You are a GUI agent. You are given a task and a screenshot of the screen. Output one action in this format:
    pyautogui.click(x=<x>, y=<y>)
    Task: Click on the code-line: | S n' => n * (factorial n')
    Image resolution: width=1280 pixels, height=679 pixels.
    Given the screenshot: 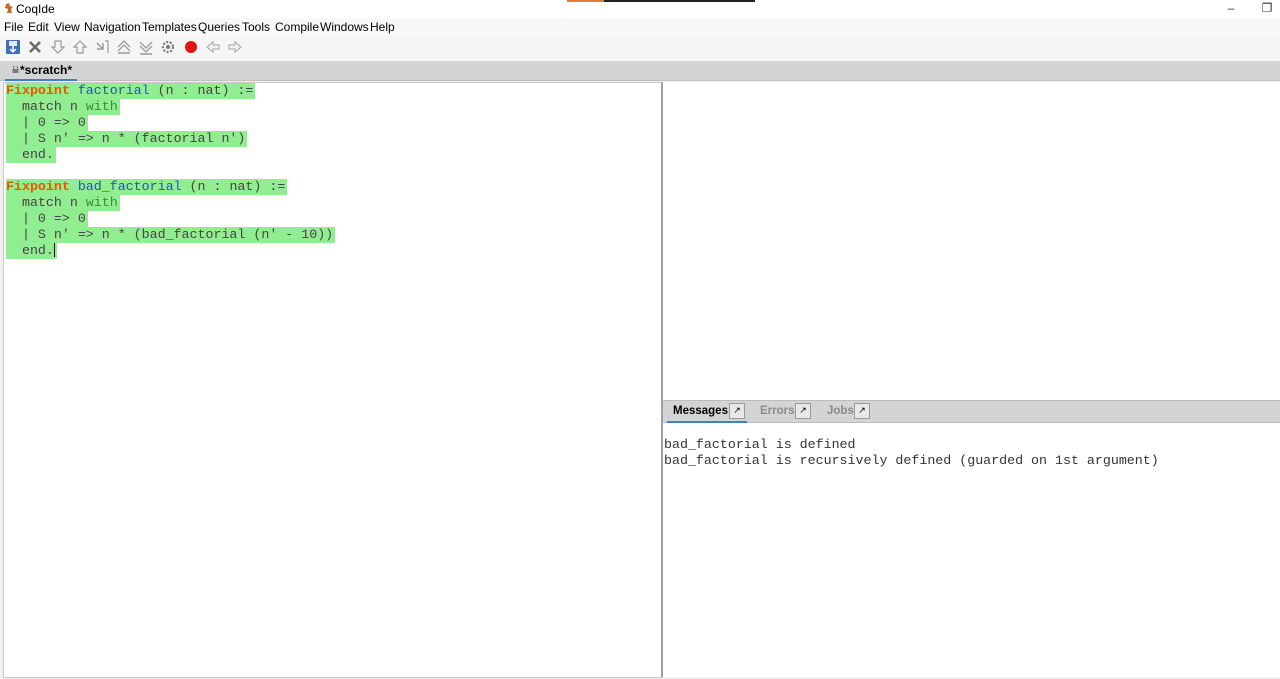 What is the action you would take?
    pyautogui.click(x=127, y=139)
    